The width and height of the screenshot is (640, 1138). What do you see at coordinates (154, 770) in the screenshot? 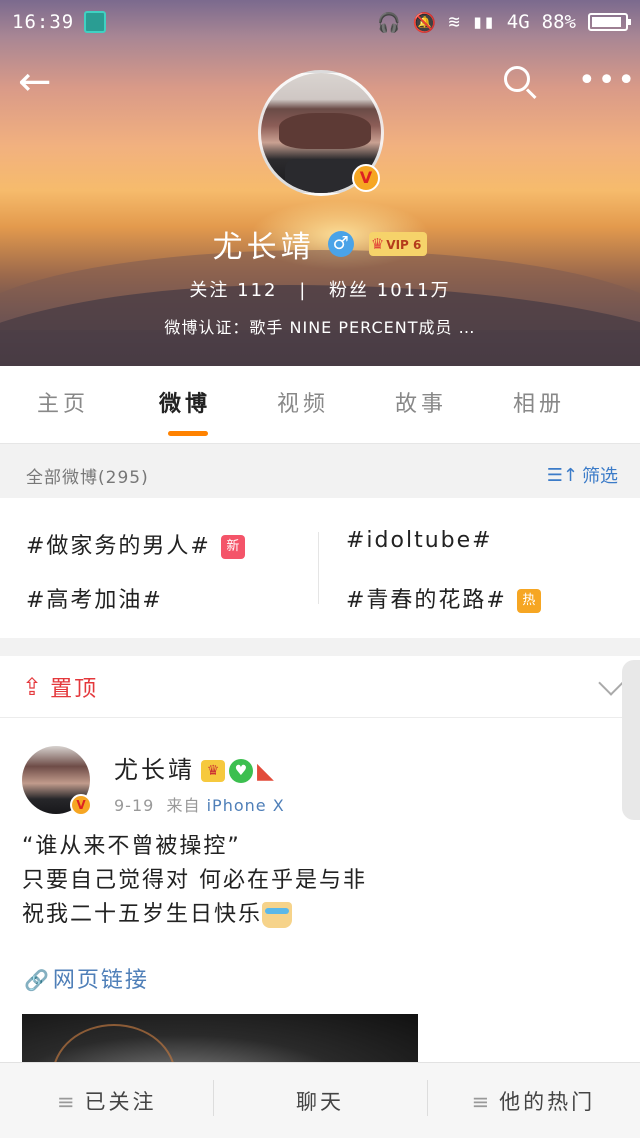
I see `post-author: 尤长靖` at bounding box center [154, 770].